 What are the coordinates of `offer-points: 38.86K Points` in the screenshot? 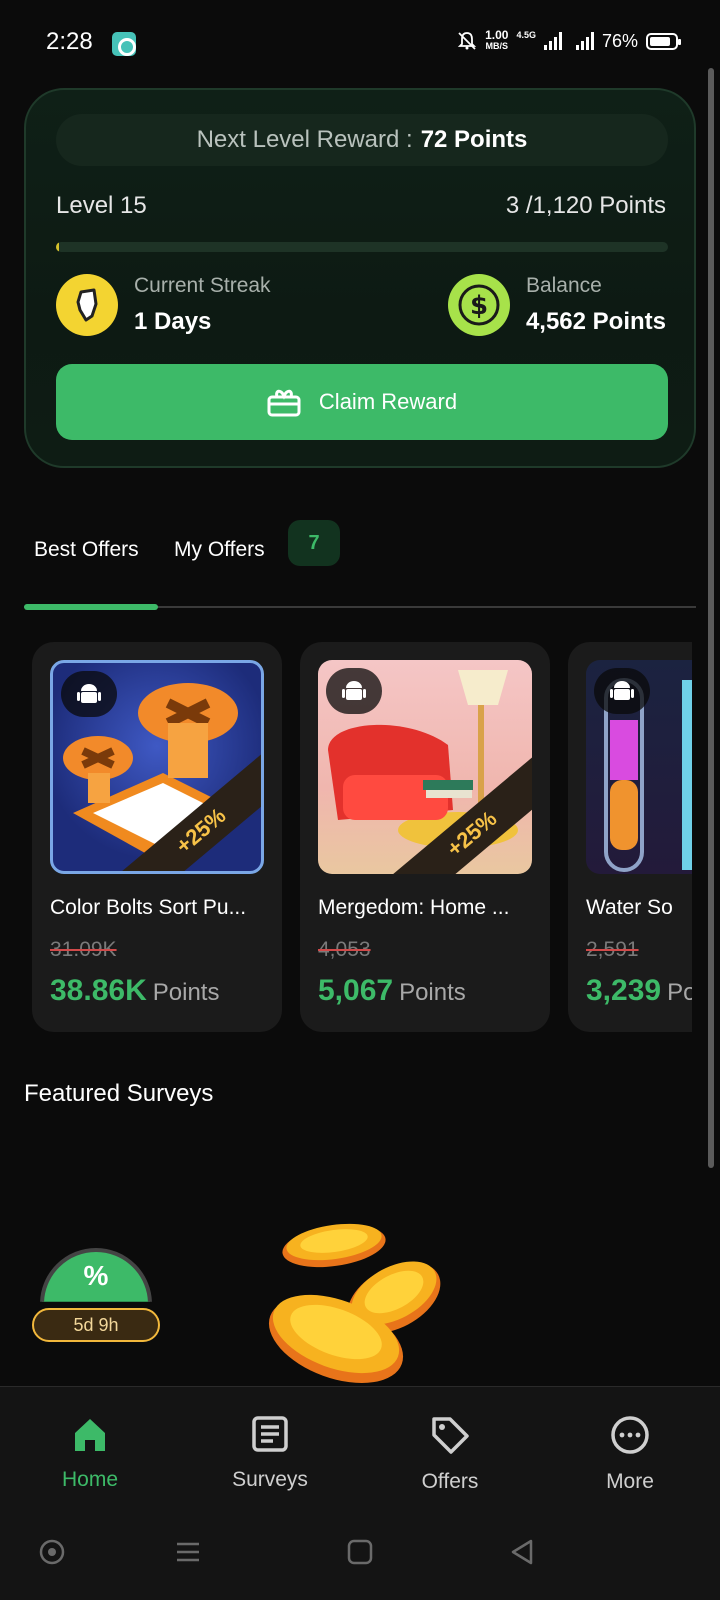 It's located at (134, 991).